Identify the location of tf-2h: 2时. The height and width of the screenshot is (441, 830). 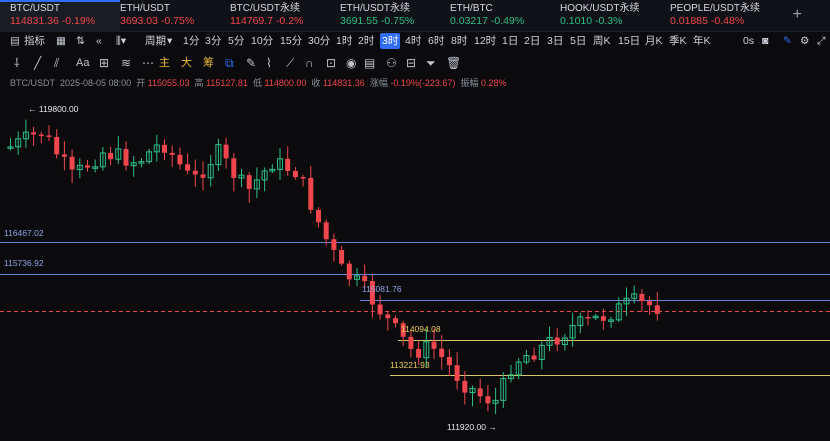
(366, 41).